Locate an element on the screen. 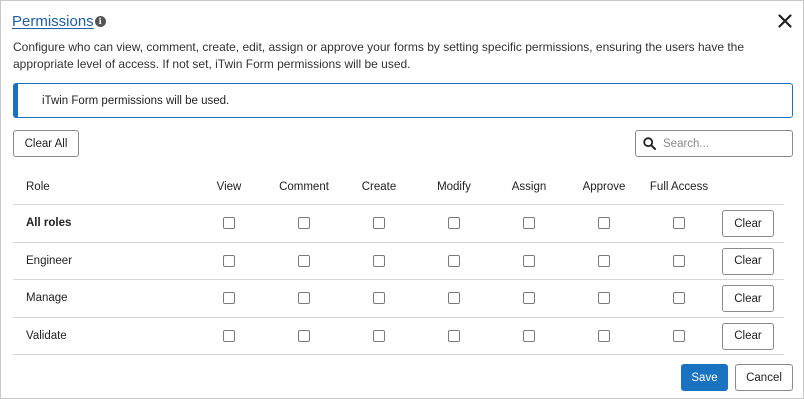 This screenshot has width=804, height=399. search-icon is located at coordinates (649, 143).